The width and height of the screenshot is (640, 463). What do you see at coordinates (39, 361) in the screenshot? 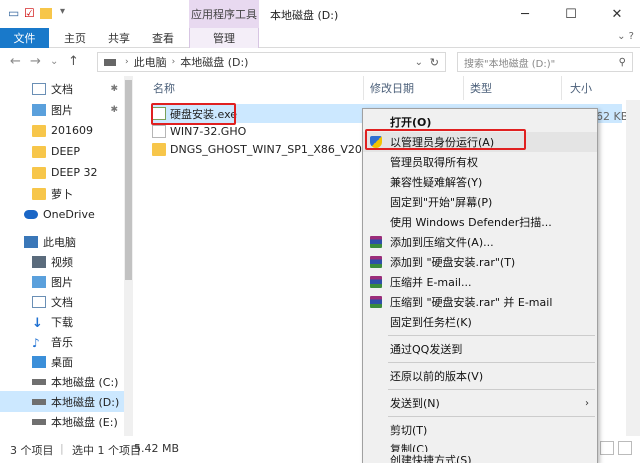
I see `desktop-icon` at bounding box center [39, 361].